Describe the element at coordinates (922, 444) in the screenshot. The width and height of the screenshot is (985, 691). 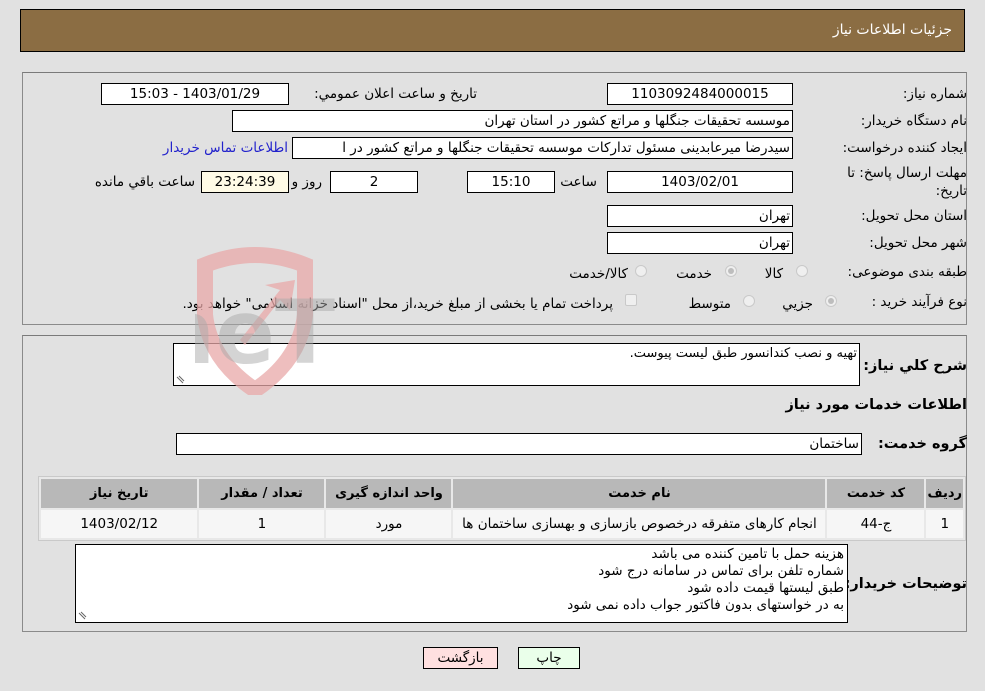
I see `service-group-label: گروه خدمت:` at that location.